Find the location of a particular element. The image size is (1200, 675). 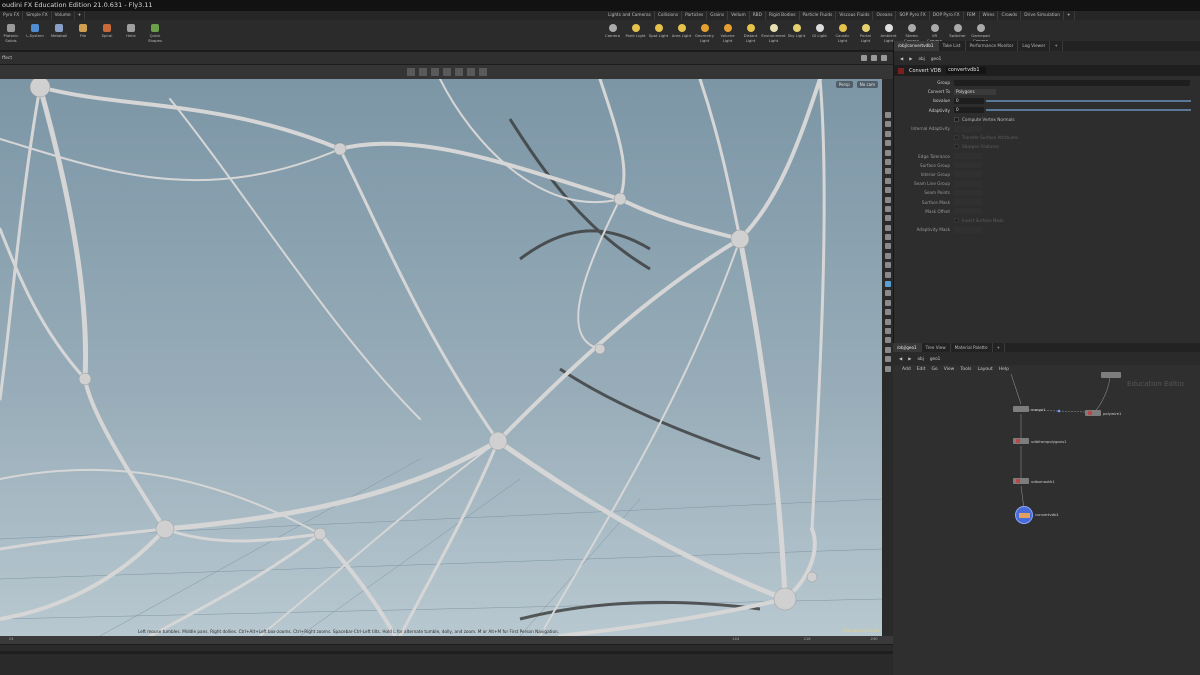

shelf-tab: Pyro FX is located at coordinates (12, 15).